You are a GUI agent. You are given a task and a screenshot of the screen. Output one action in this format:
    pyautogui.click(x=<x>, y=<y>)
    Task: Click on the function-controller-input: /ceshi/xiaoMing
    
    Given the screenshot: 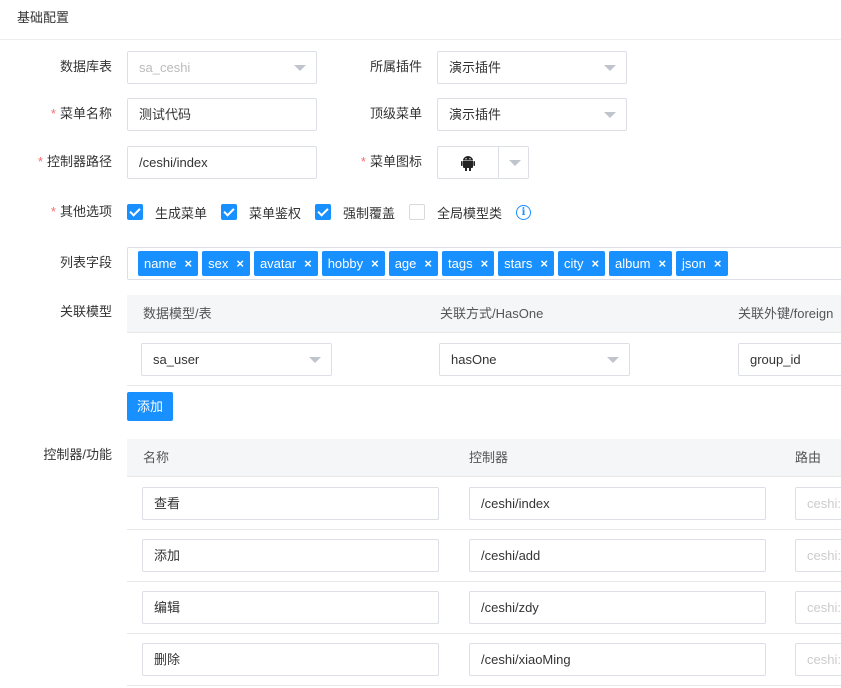 What is the action you would take?
    pyautogui.click(x=617, y=659)
    